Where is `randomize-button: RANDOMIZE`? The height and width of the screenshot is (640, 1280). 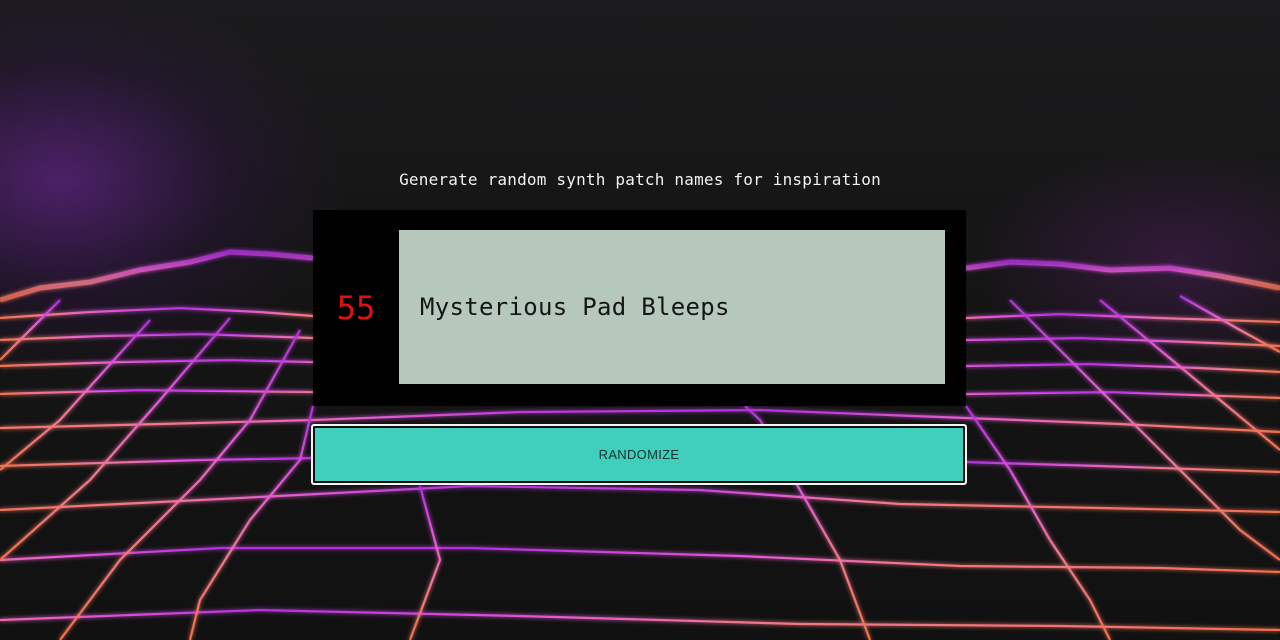
randomize-button: RANDOMIZE is located at coordinates (639, 454).